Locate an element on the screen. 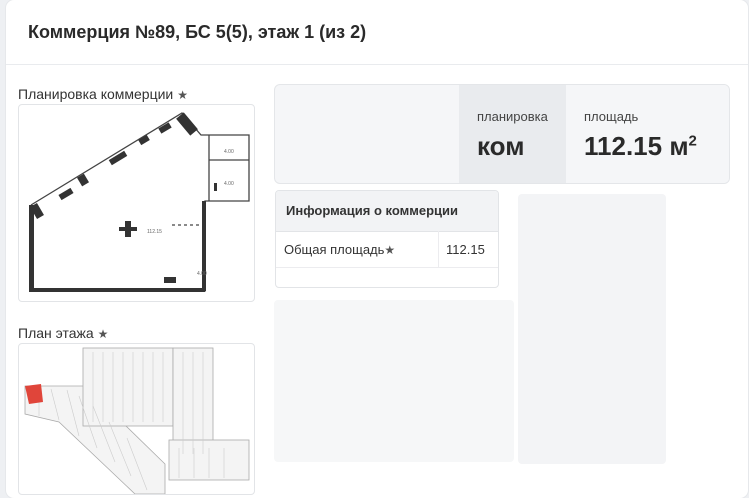  card-header: Коммерция №89, БС 5(5), этаж 1 (из 2) is located at coordinates (377, 32).